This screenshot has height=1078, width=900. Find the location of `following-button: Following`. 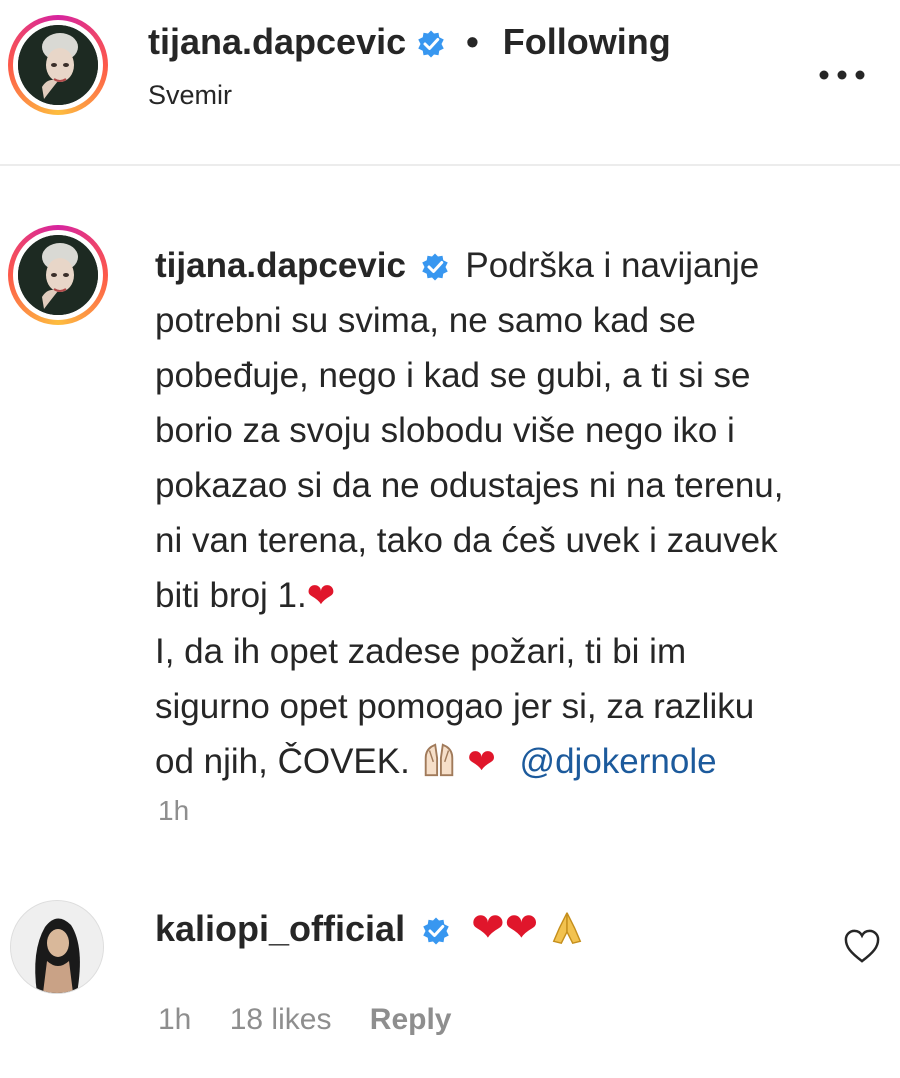

following-button: Following is located at coordinates (587, 41).